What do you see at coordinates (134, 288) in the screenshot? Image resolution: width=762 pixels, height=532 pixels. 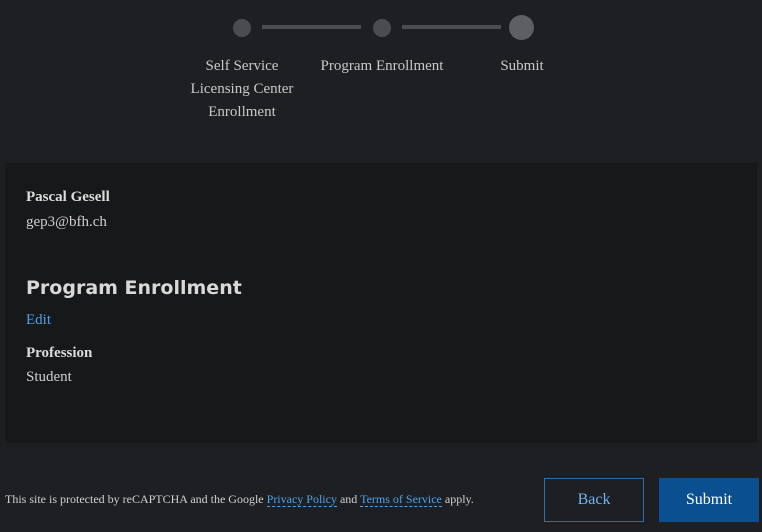 I see `section-title-program-enrollment: Program Enrollment` at bounding box center [134, 288].